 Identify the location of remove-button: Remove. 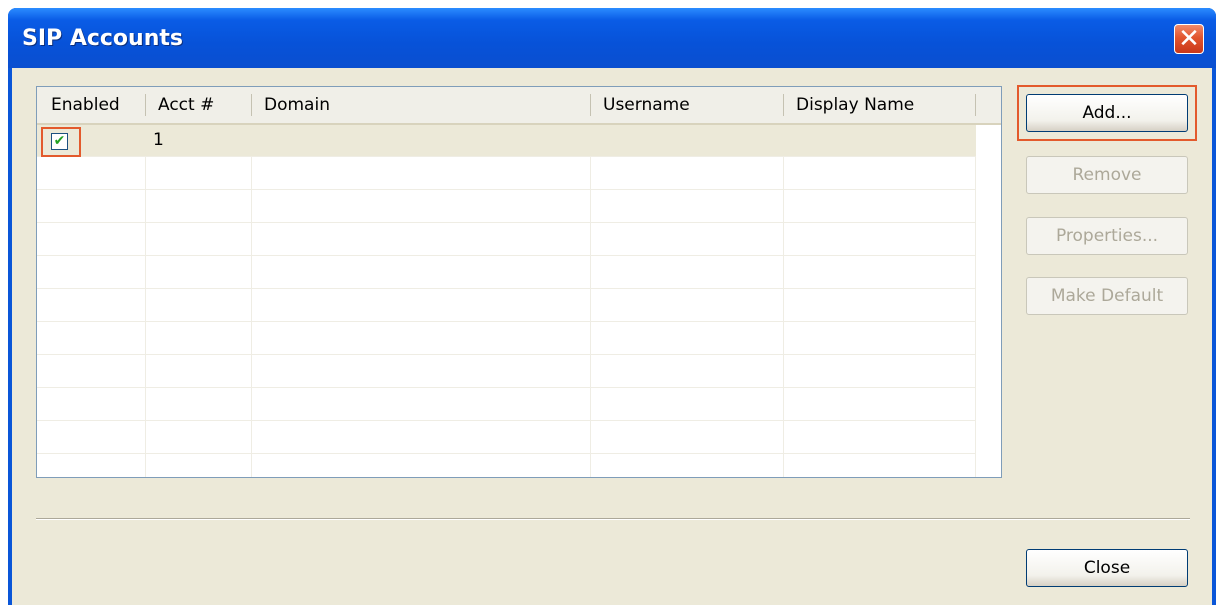
(1107, 175).